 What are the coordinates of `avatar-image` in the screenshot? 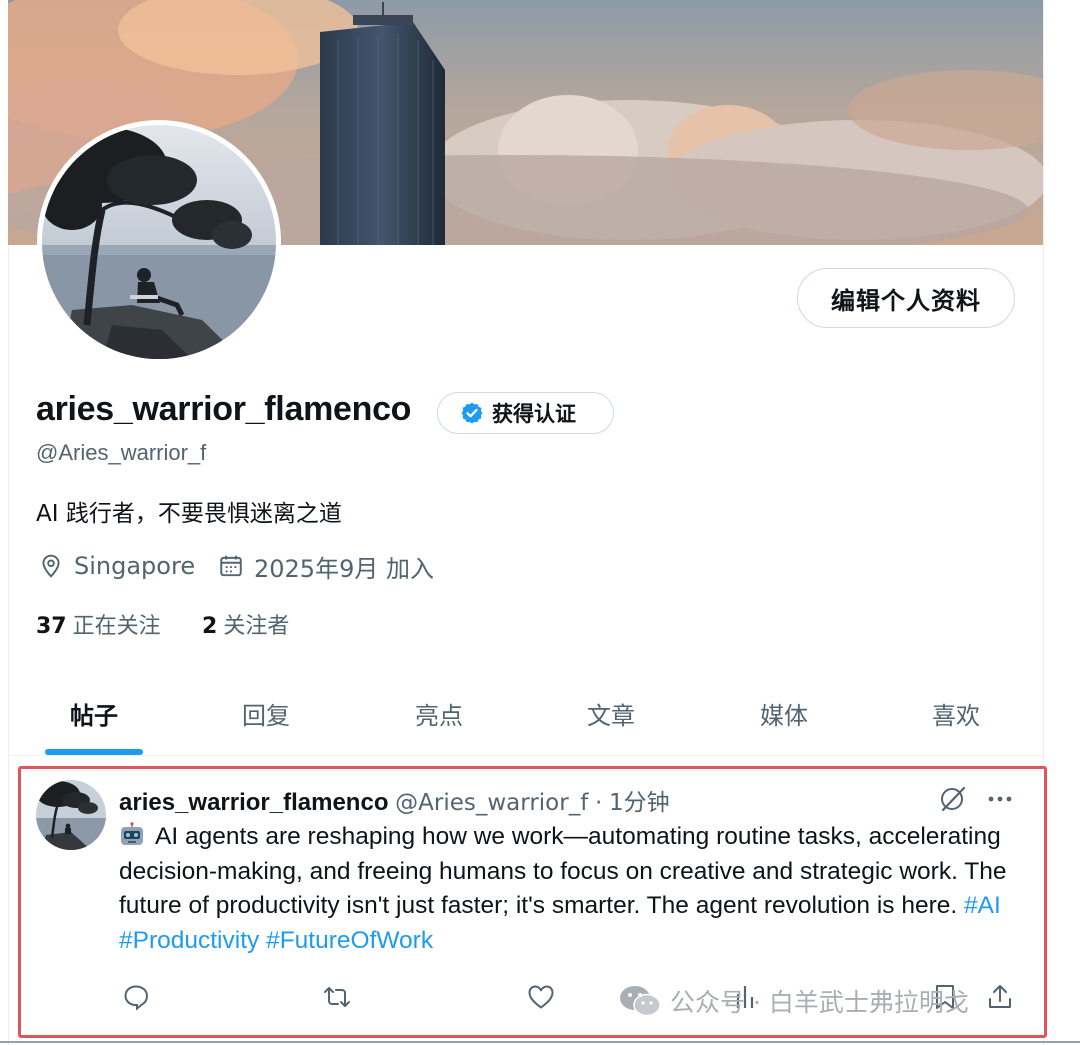 It's located at (159, 242).